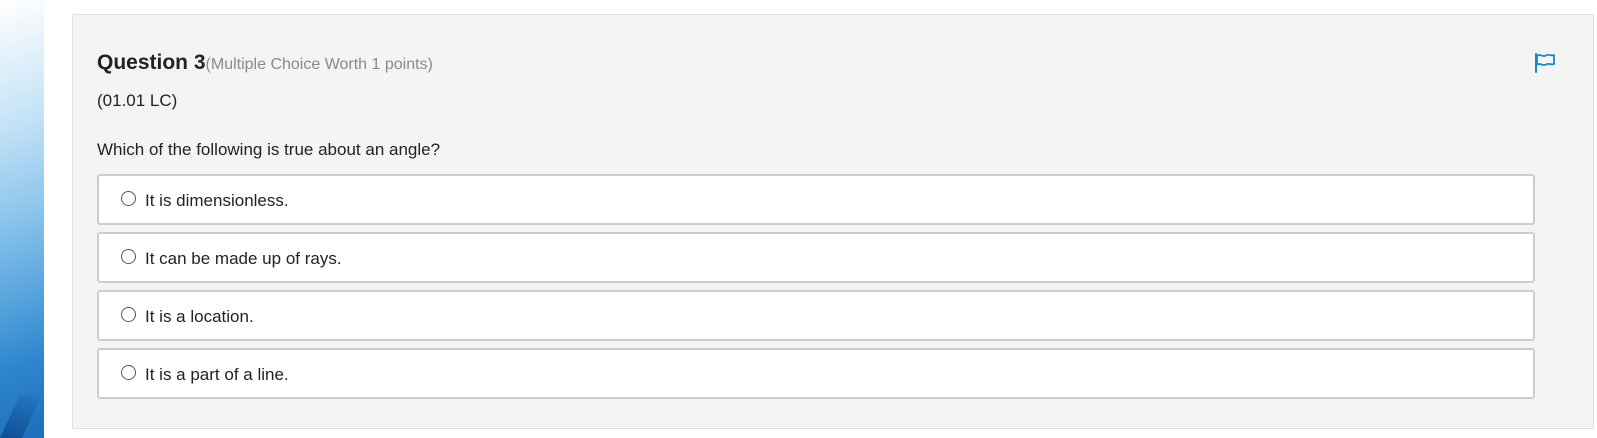 The height and width of the screenshot is (438, 1597). What do you see at coordinates (243, 258) in the screenshot?
I see `answer-option-label: It can be made up of rays.` at bounding box center [243, 258].